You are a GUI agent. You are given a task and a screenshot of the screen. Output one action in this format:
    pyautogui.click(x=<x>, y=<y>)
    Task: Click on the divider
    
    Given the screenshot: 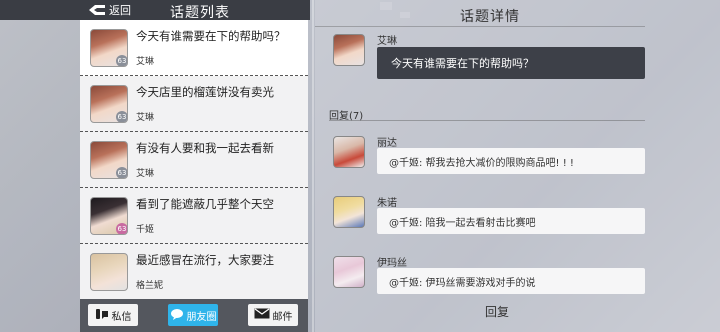 What is the action you would take?
    pyautogui.click(x=313, y=166)
    